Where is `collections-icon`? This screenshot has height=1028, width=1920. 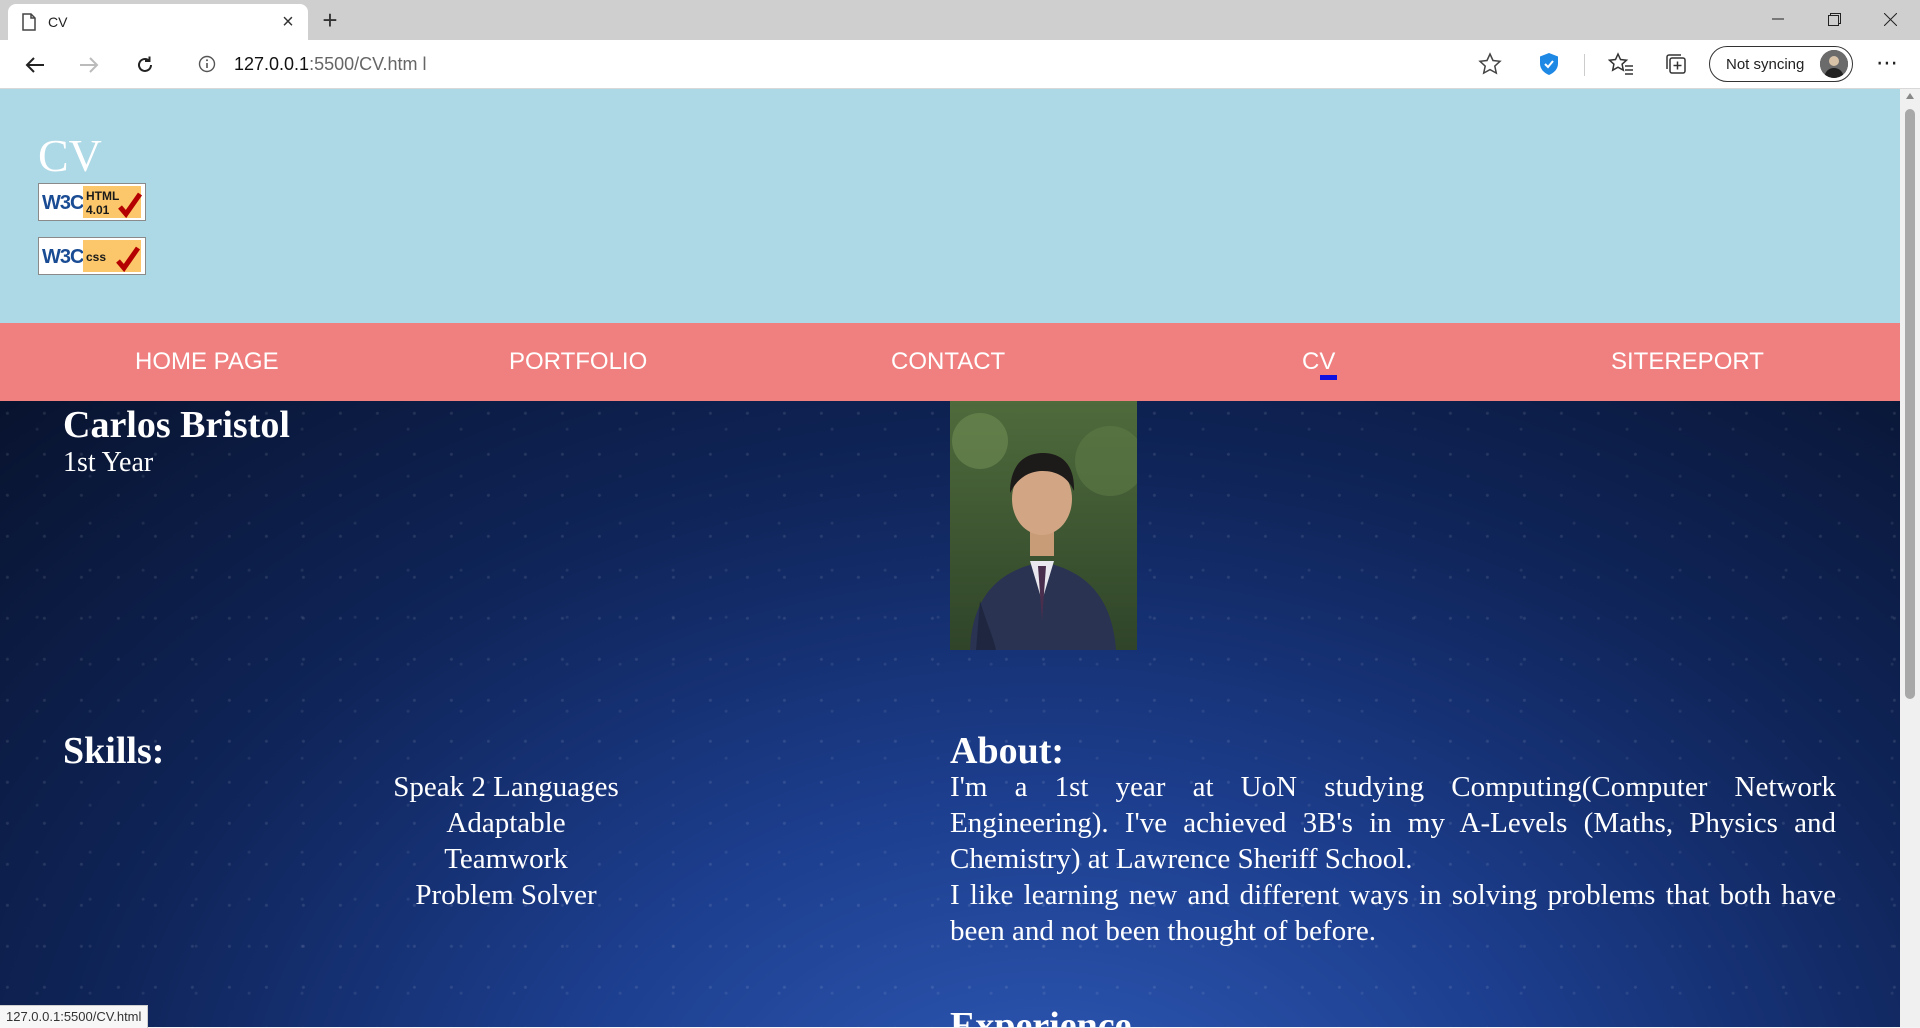 collections-icon is located at coordinates (1676, 64).